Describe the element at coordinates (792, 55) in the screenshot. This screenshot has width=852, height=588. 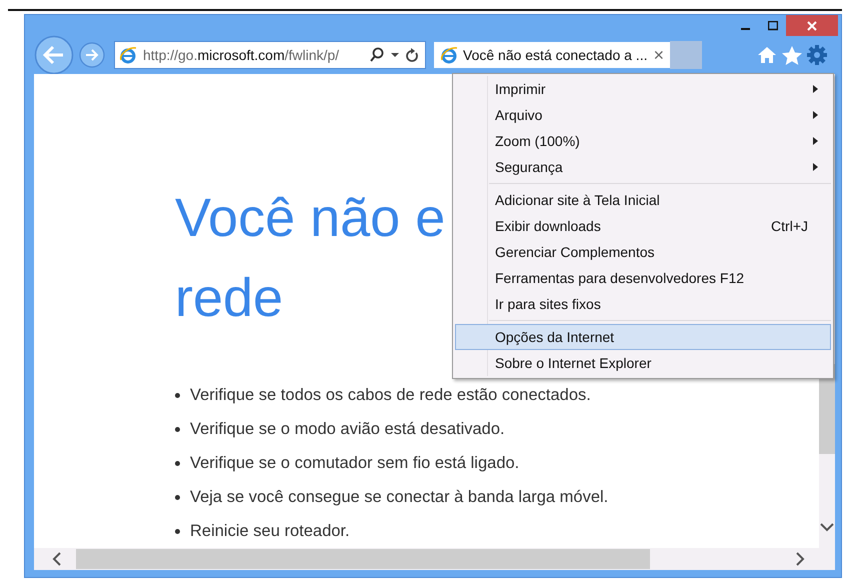
I see `star-icon` at that location.